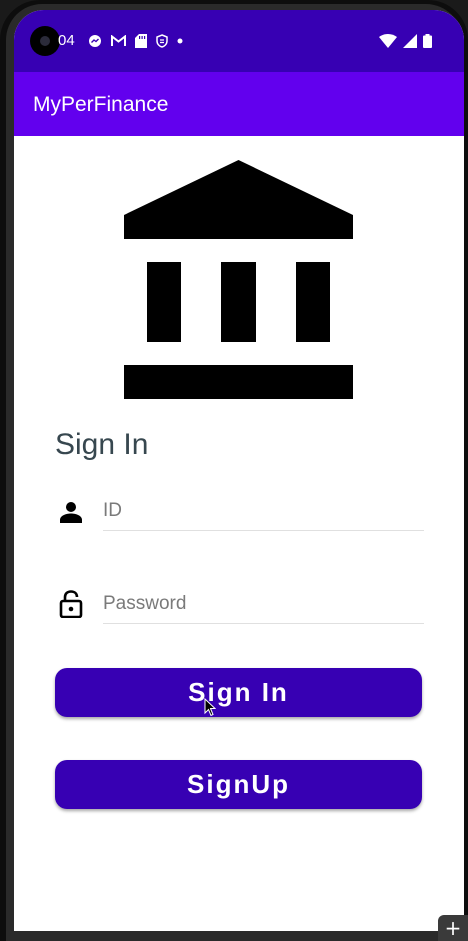 The width and height of the screenshot is (468, 941). I want to click on gmail-icon, so click(118, 40).